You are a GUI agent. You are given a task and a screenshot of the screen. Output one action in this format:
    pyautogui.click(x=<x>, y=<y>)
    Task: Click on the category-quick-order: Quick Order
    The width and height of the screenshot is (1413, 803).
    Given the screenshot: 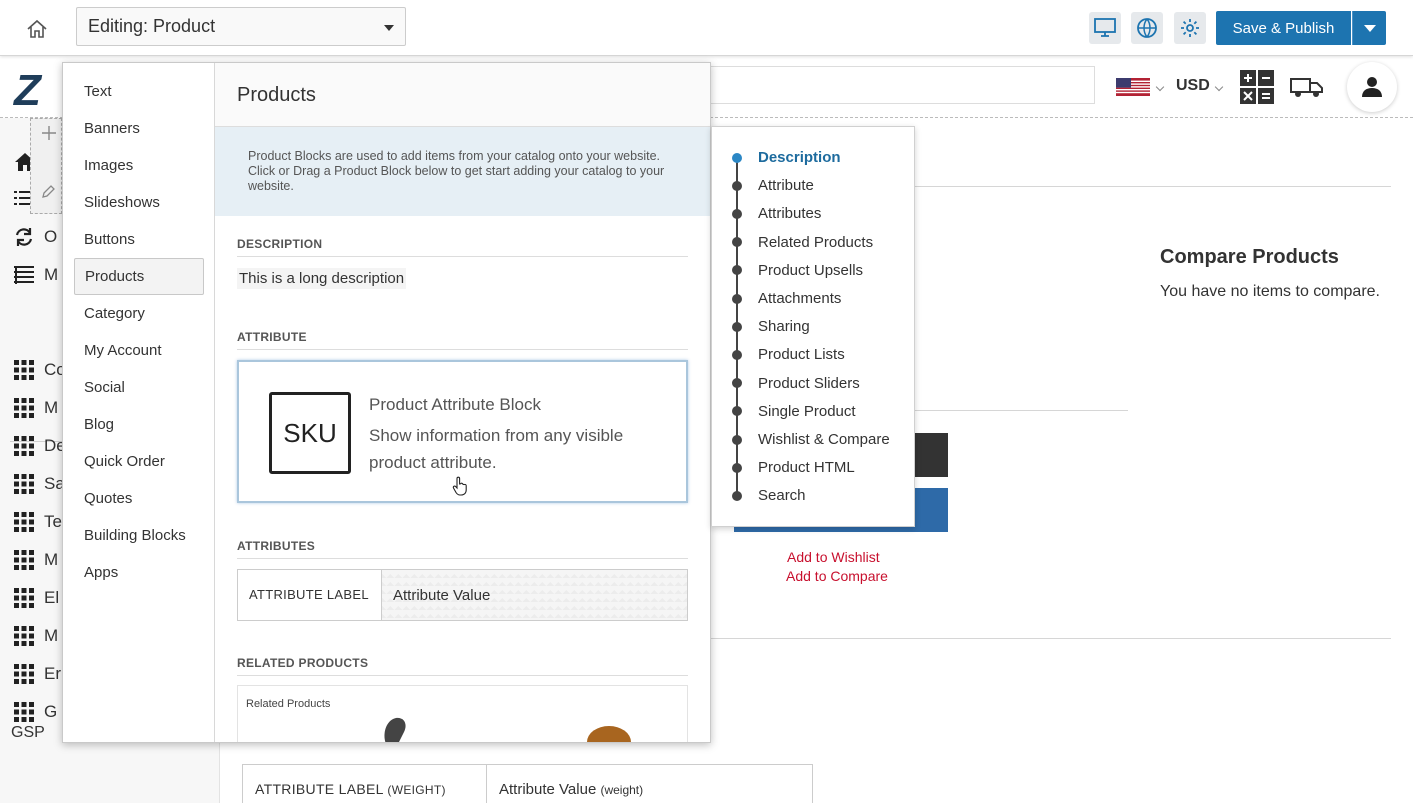 What is the action you would take?
    pyautogui.click(x=139, y=461)
    